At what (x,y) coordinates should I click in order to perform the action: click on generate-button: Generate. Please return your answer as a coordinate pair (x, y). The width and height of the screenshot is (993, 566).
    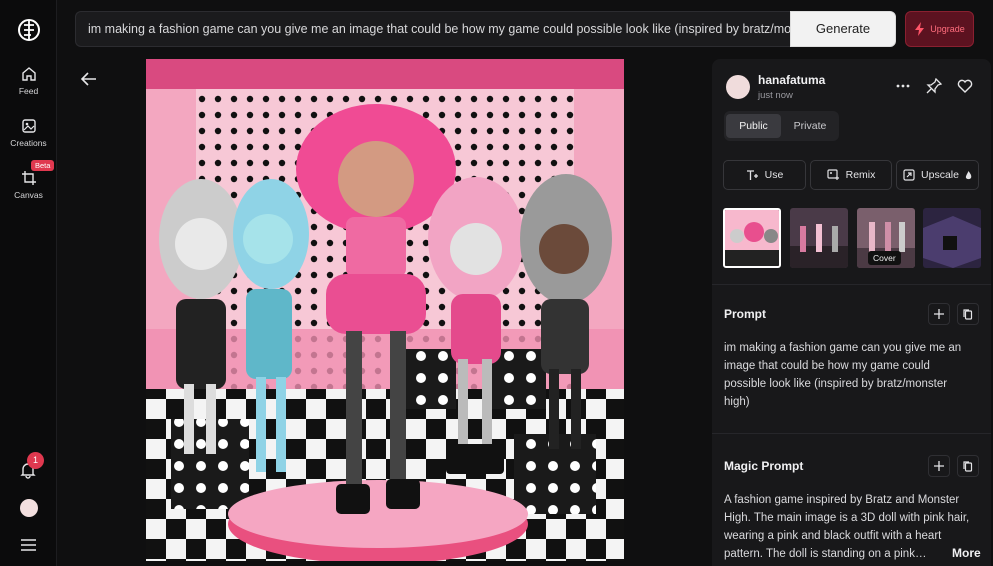
    Looking at the image, I should click on (843, 29).